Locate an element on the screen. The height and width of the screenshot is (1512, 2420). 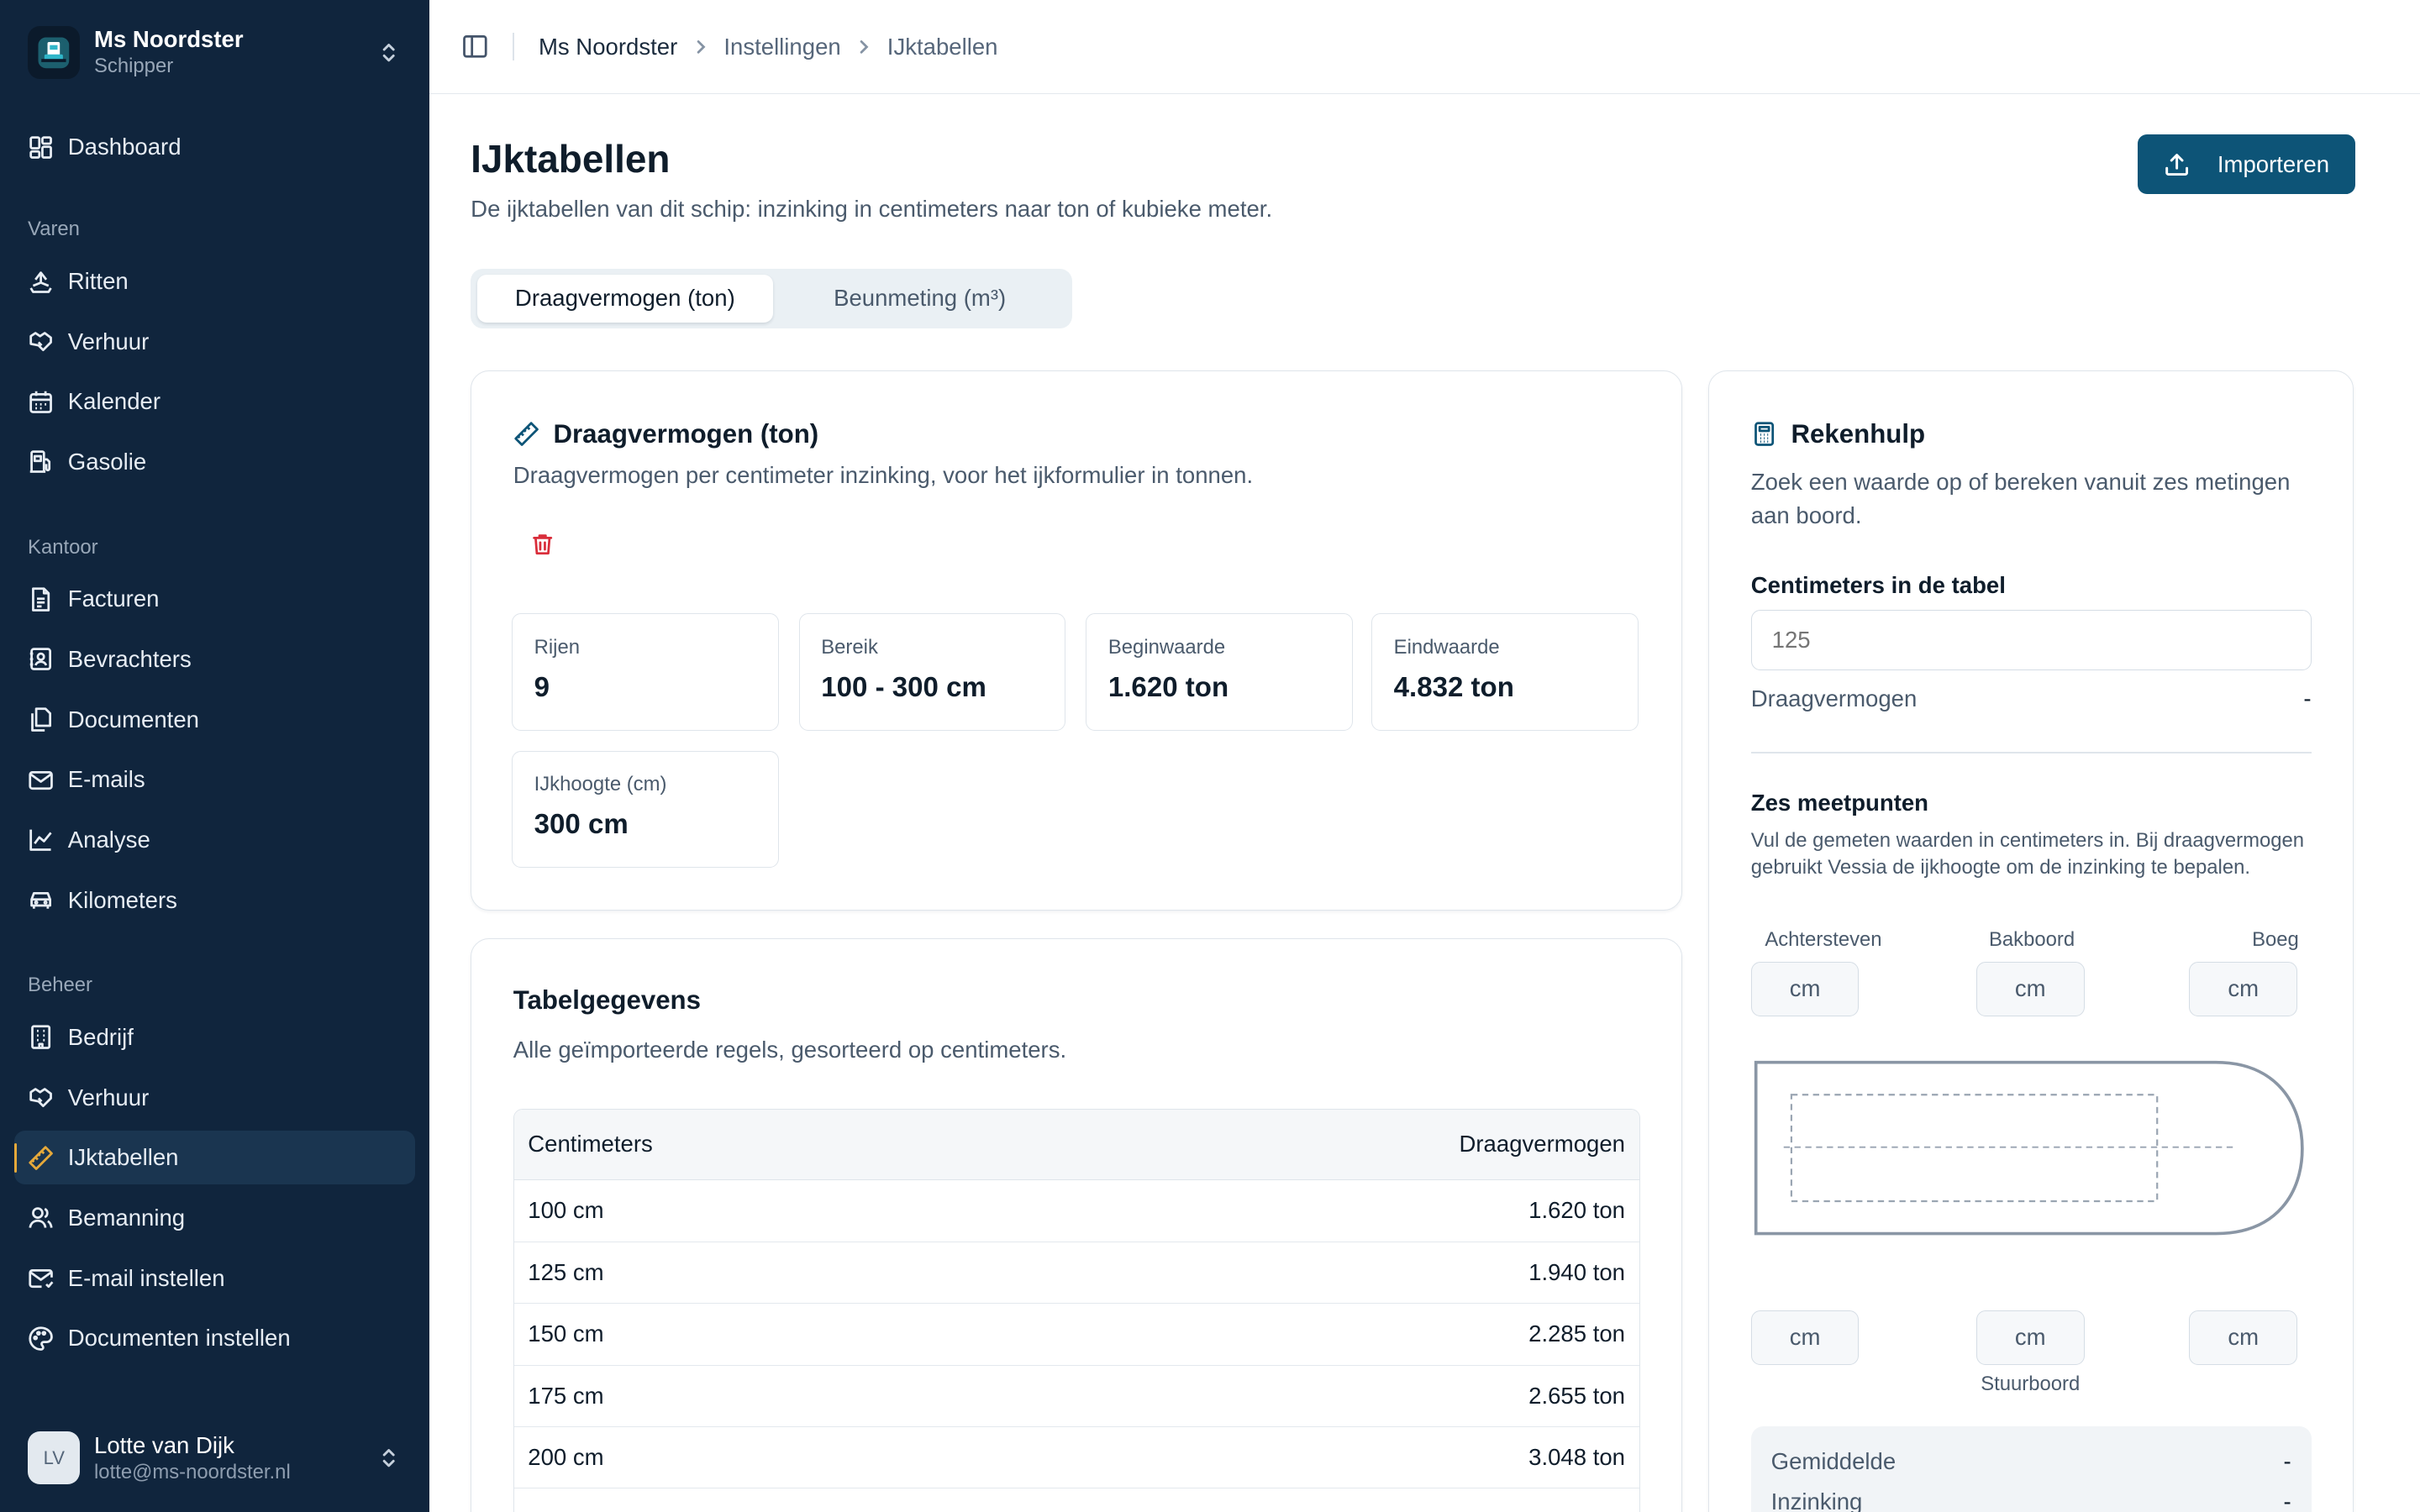
sidebar-item-label: Bevrachters is located at coordinates (129, 659).